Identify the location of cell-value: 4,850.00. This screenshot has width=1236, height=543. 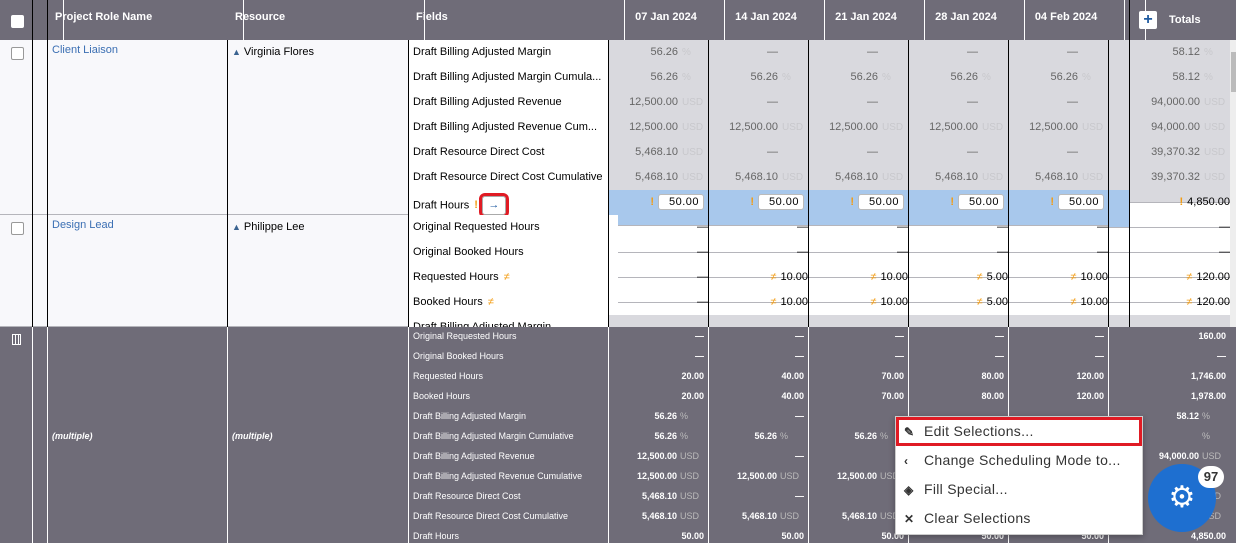
(1208, 202).